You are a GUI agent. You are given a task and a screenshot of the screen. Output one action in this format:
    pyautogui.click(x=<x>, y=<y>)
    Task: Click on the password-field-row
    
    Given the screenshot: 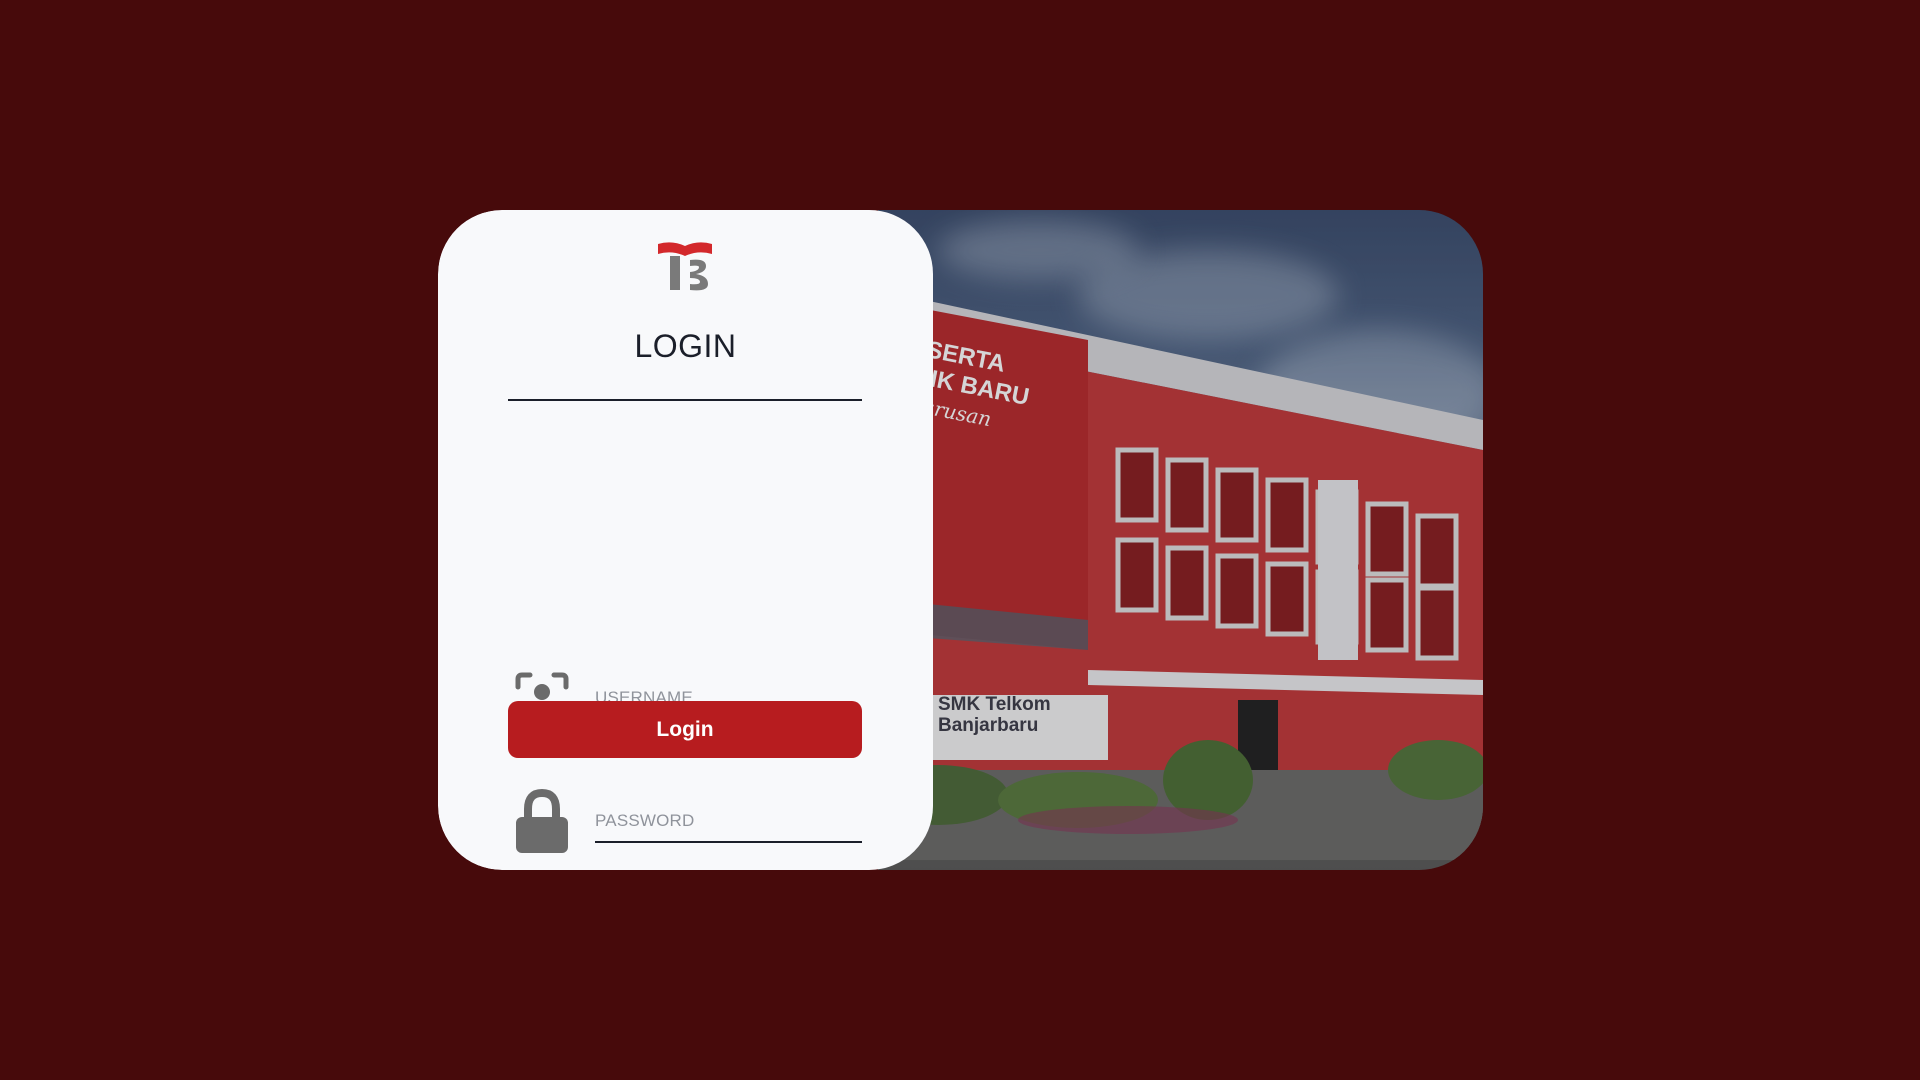 What is the action you would take?
    pyautogui.click(x=685, y=822)
    